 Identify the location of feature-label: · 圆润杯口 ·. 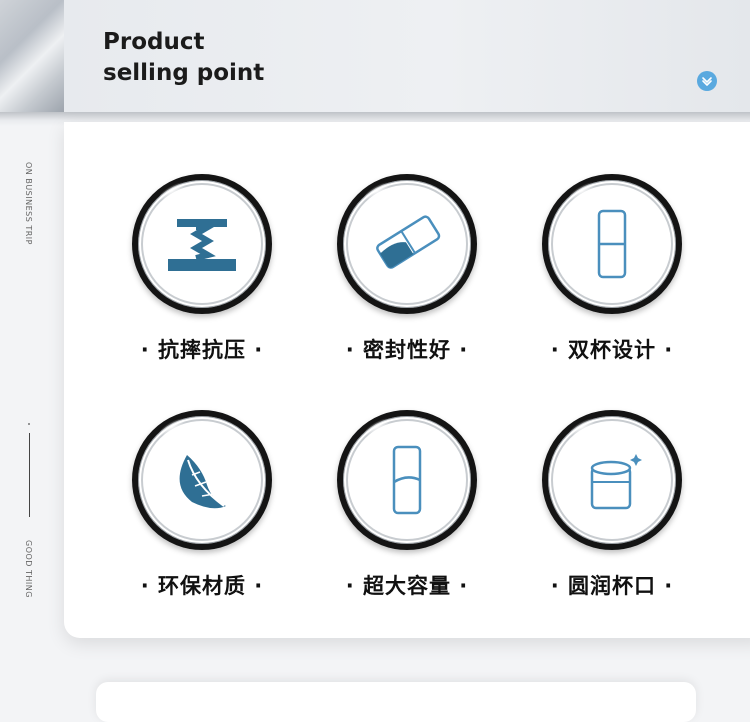
(612, 586).